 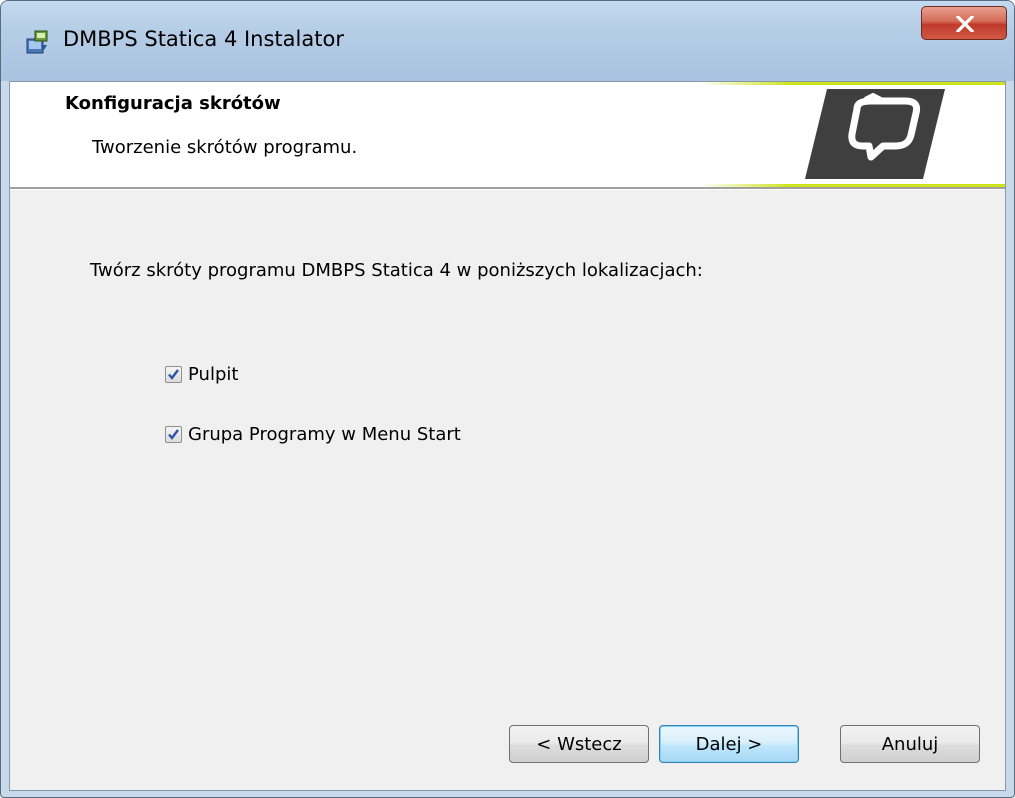 I want to click on page-subtitle: Tworzenie skrótów programu., so click(x=225, y=147).